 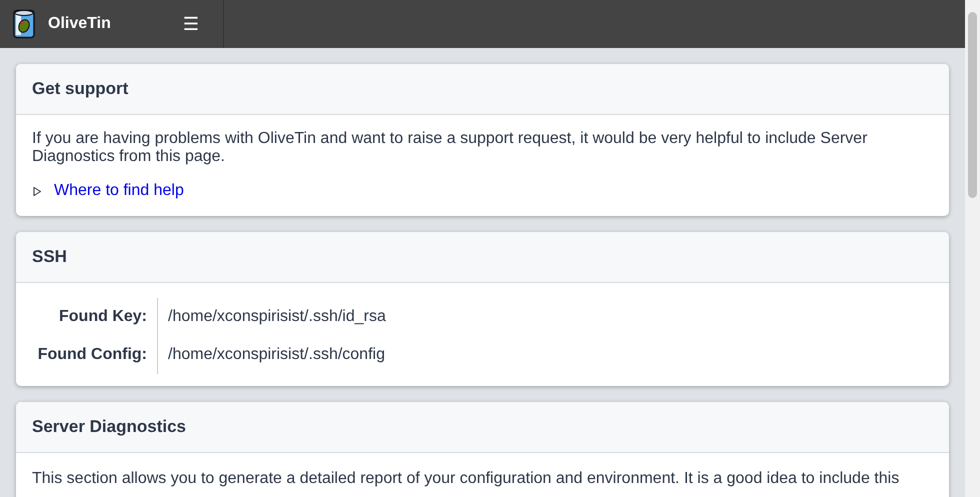 I want to click on diagnostics-text: This section allows you to generate a detailed report of your configuration and environment. It is a good idea to include this, so click(x=466, y=479).